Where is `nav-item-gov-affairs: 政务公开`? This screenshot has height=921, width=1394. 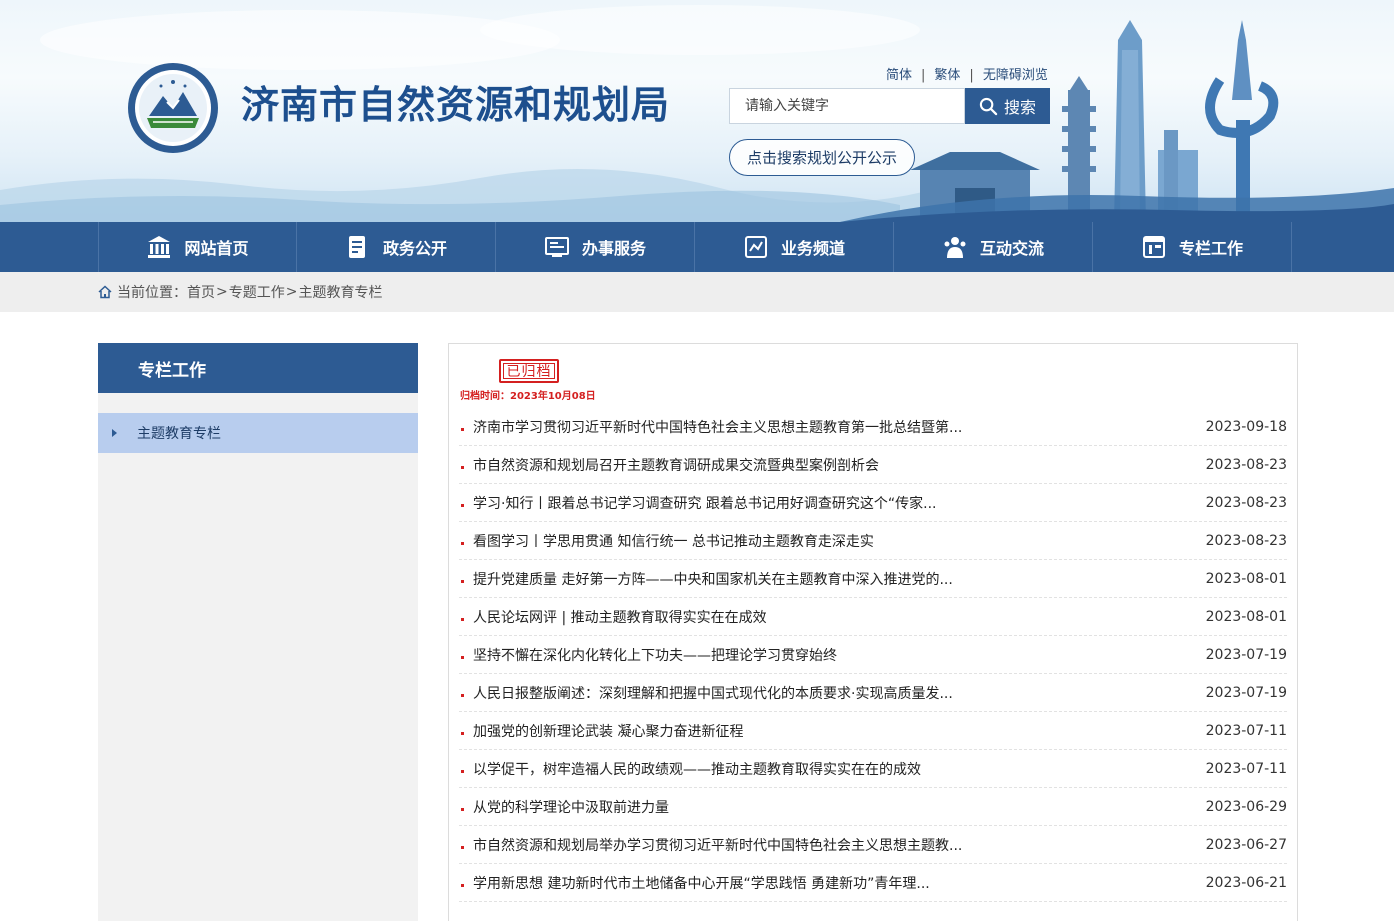 nav-item-gov-affairs: 政务公开 is located at coordinates (396, 247).